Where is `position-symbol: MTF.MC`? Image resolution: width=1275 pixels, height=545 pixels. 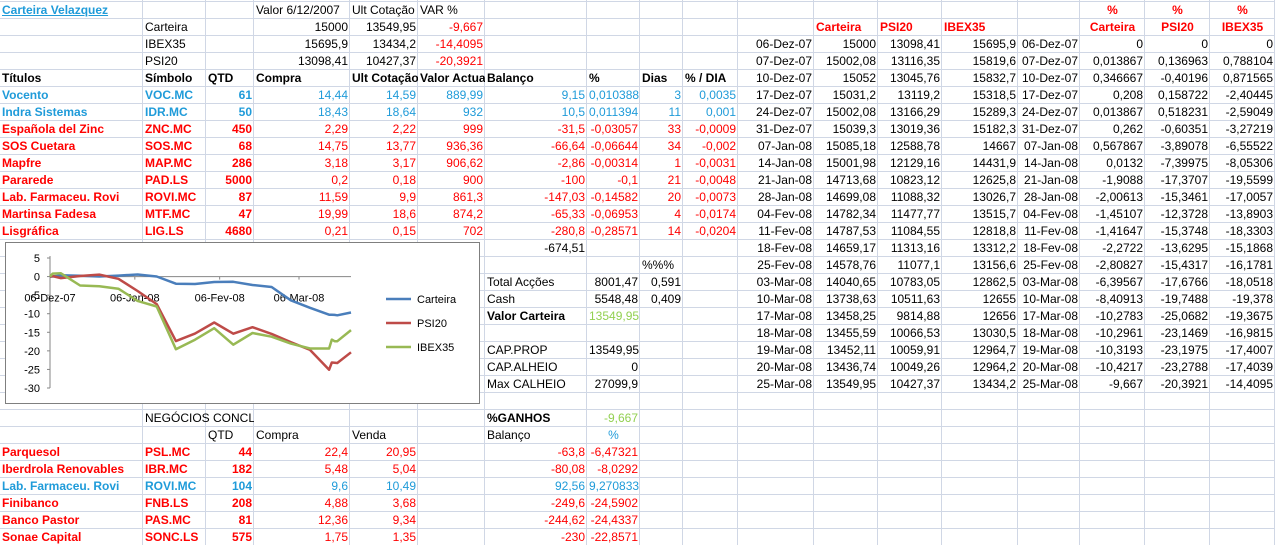
position-symbol: MTF.MC is located at coordinates (174, 214).